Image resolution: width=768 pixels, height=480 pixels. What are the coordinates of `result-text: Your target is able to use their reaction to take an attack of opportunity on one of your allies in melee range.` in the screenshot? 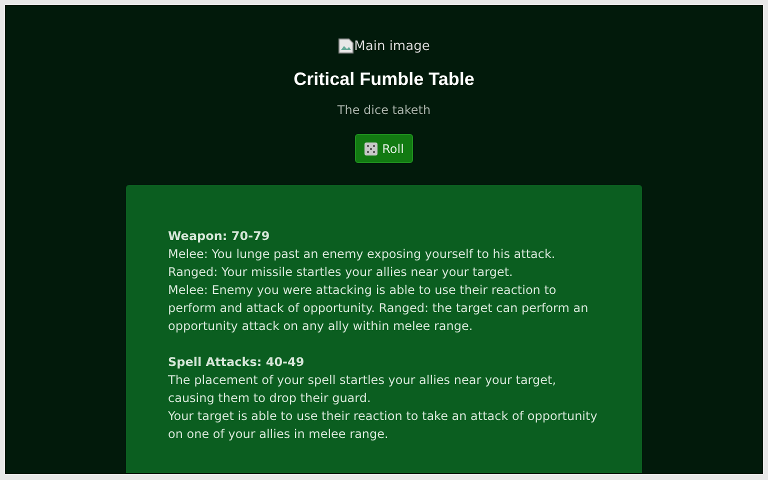 It's located at (383, 425).